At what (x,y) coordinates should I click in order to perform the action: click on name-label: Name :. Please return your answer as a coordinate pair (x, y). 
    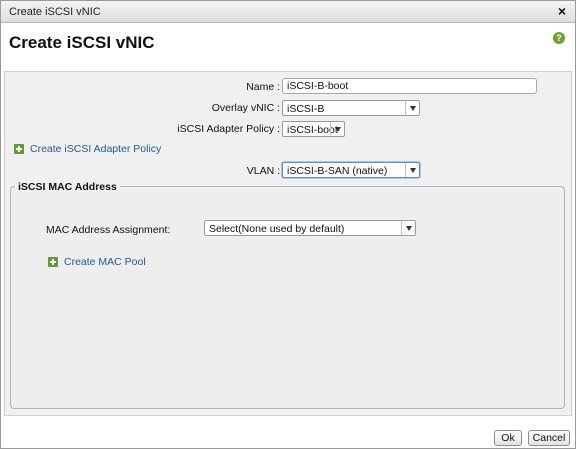
    Looking at the image, I should click on (263, 87).